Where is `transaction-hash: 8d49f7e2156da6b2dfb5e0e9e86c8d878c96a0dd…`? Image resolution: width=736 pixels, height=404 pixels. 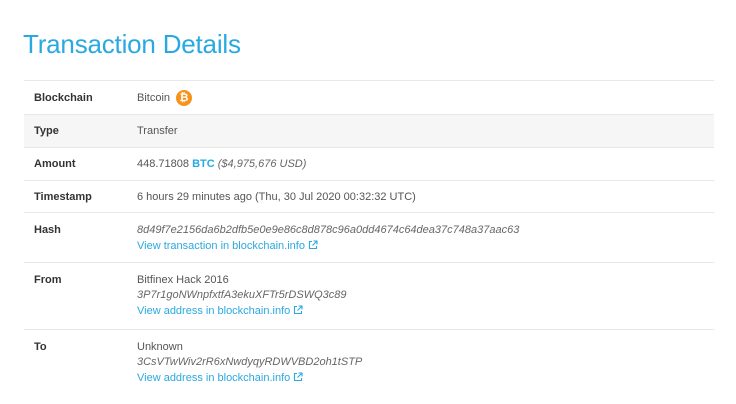 transaction-hash: 8d49f7e2156da6b2dfb5e0e9e86c8d878c96a0dd… is located at coordinates (328, 230).